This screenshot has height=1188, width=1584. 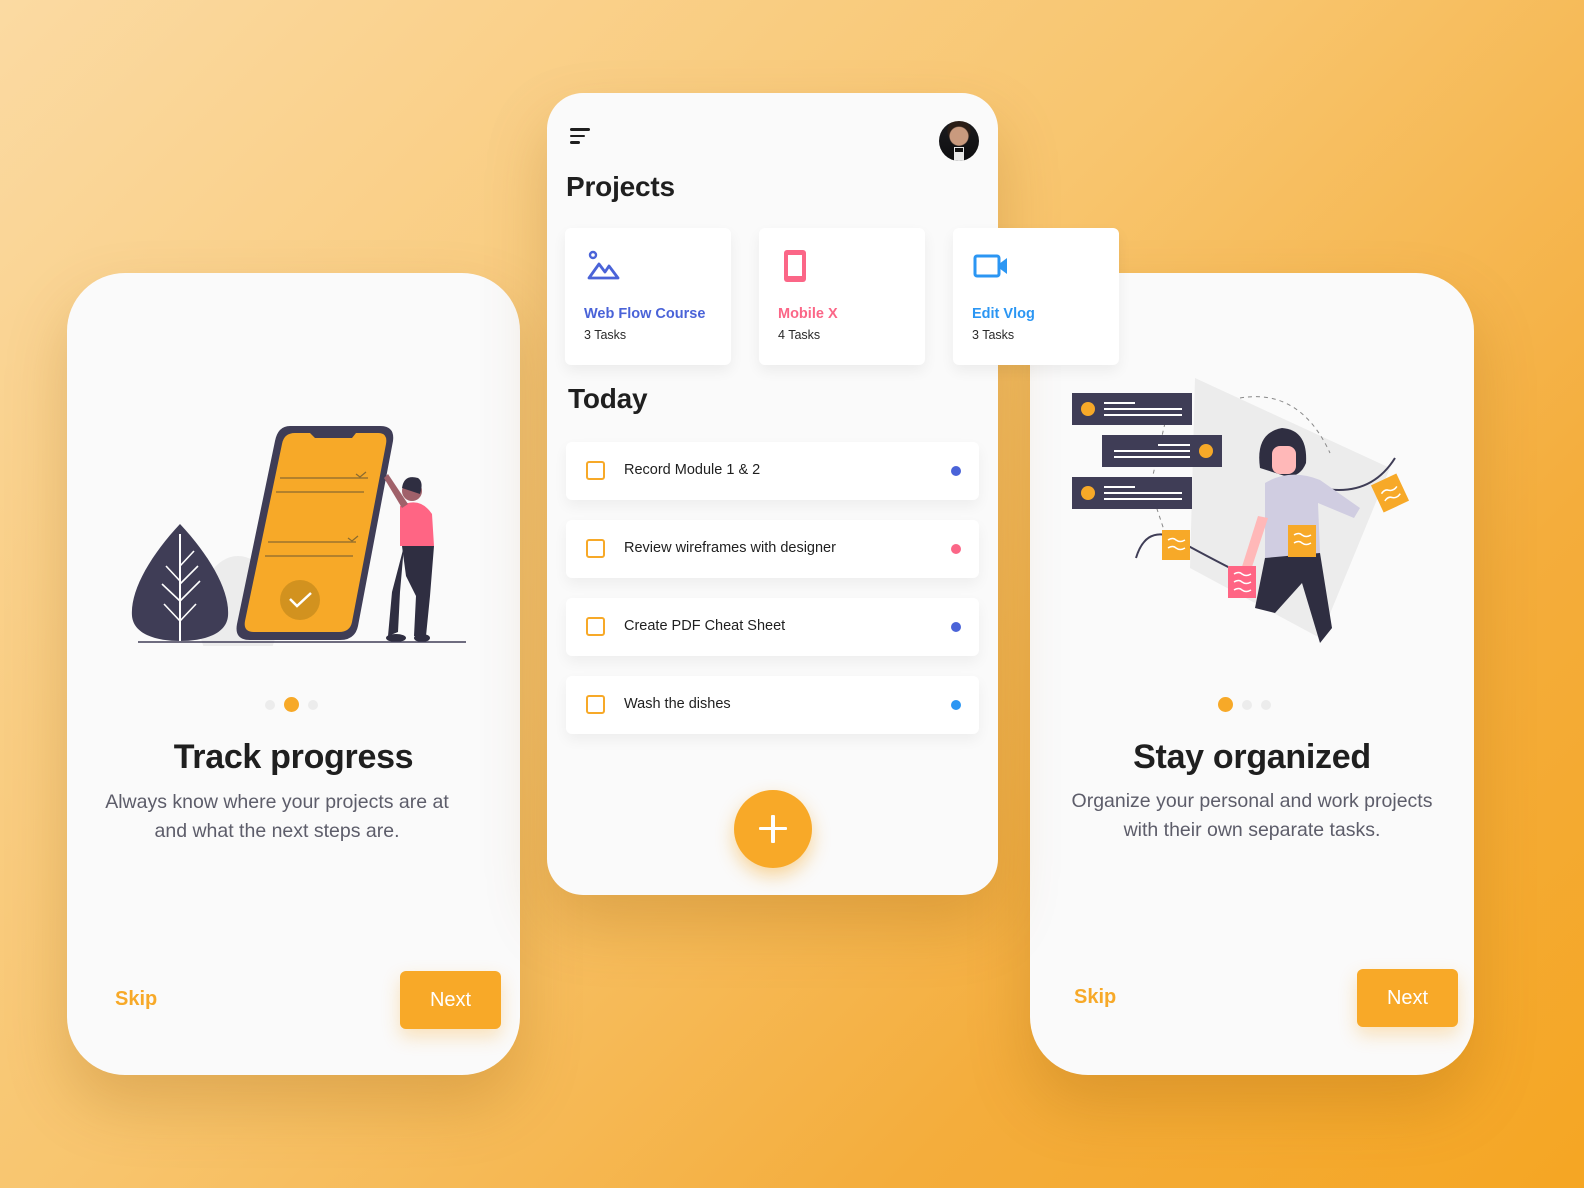 What do you see at coordinates (1252, 830) in the screenshot?
I see `description-line: with their own separate tasks.` at bounding box center [1252, 830].